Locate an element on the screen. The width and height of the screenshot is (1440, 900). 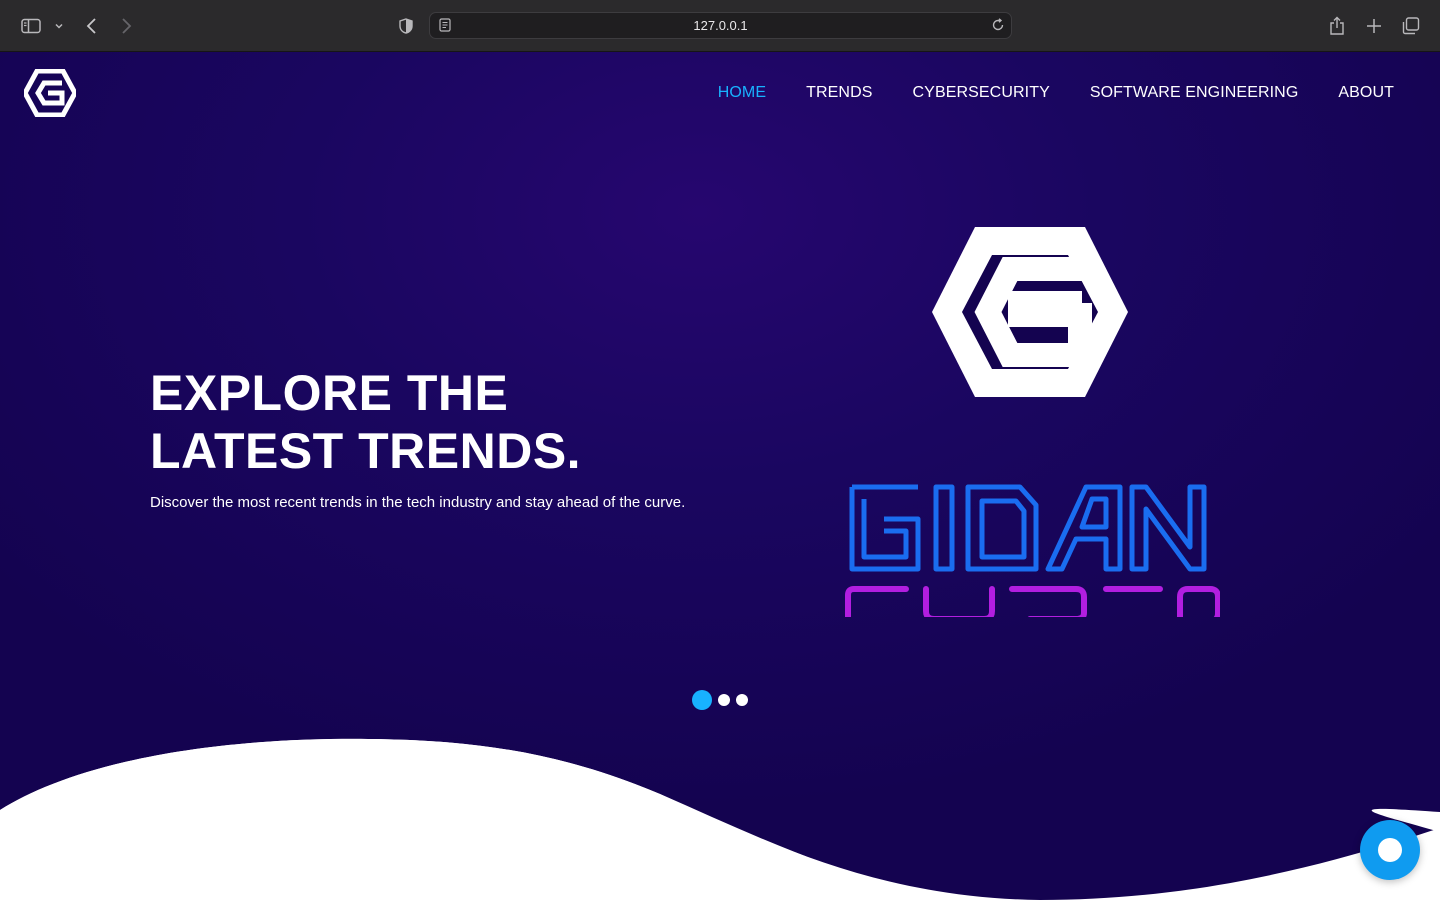
tabs-overview-icon is located at coordinates (1411, 26).